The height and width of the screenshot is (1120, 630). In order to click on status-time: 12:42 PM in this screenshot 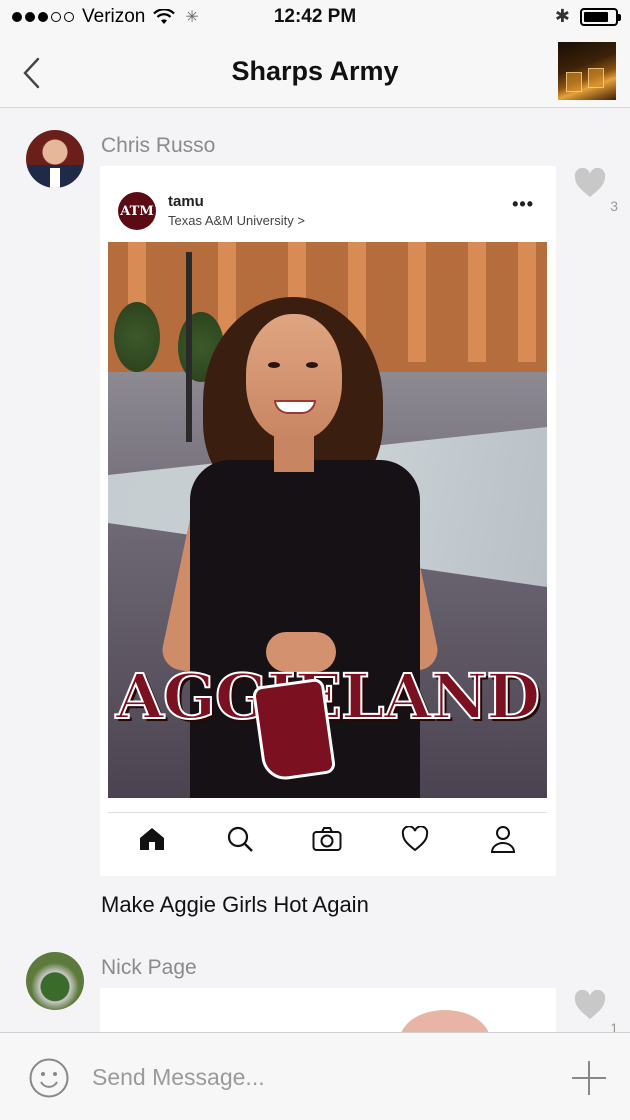, I will do `click(315, 16)`.